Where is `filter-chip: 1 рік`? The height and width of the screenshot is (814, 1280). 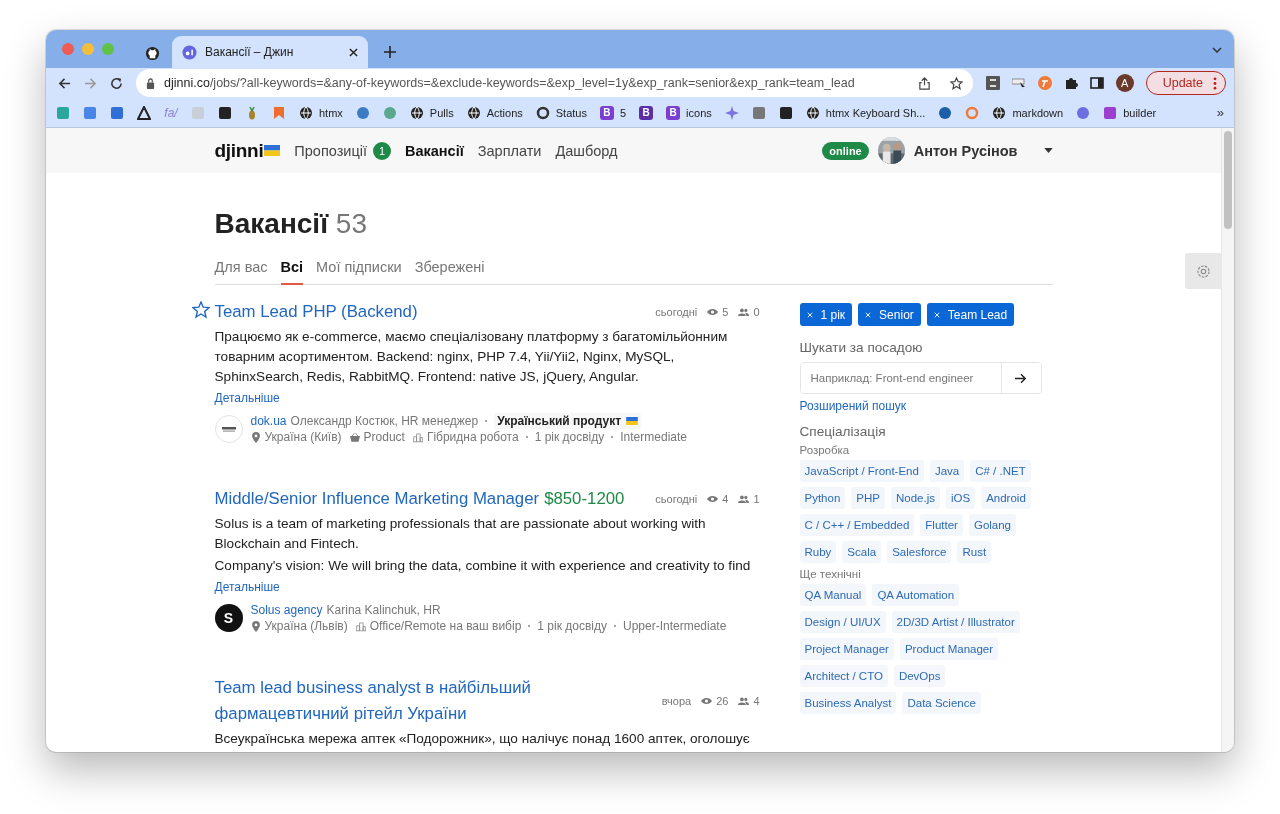 filter-chip: 1 рік is located at coordinates (826, 314).